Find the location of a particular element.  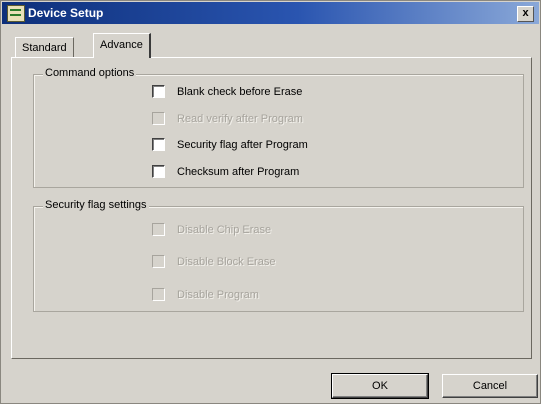

disable-block-erase-option: Disable Block Erase is located at coordinates (213, 262).